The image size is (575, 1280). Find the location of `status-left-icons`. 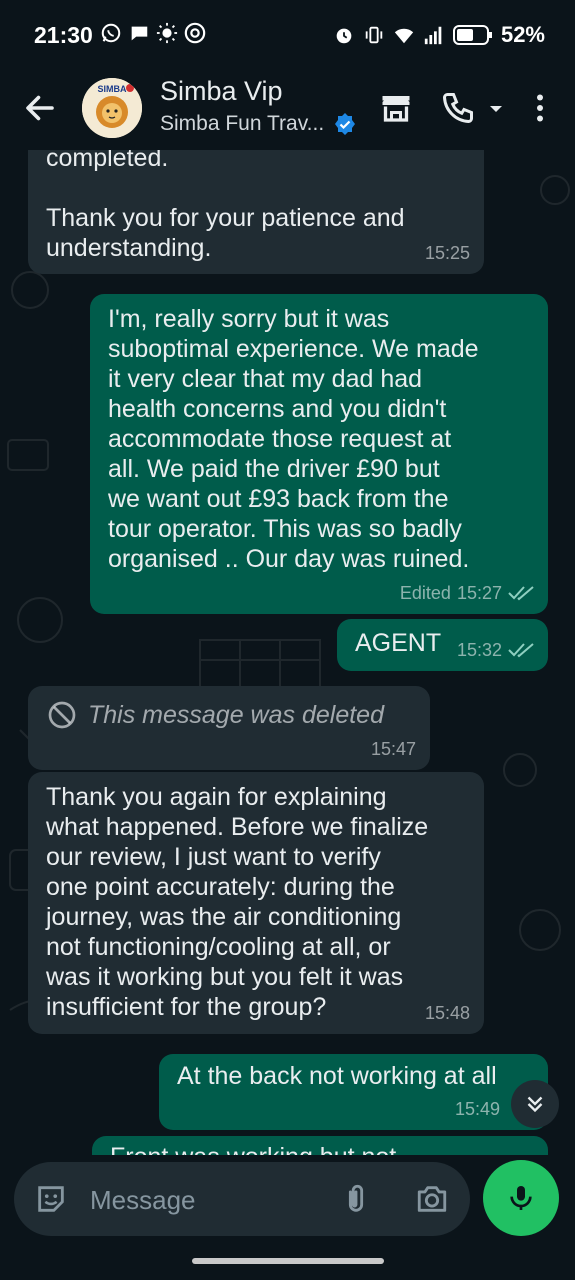

status-left-icons is located at coordinates (153, 33).